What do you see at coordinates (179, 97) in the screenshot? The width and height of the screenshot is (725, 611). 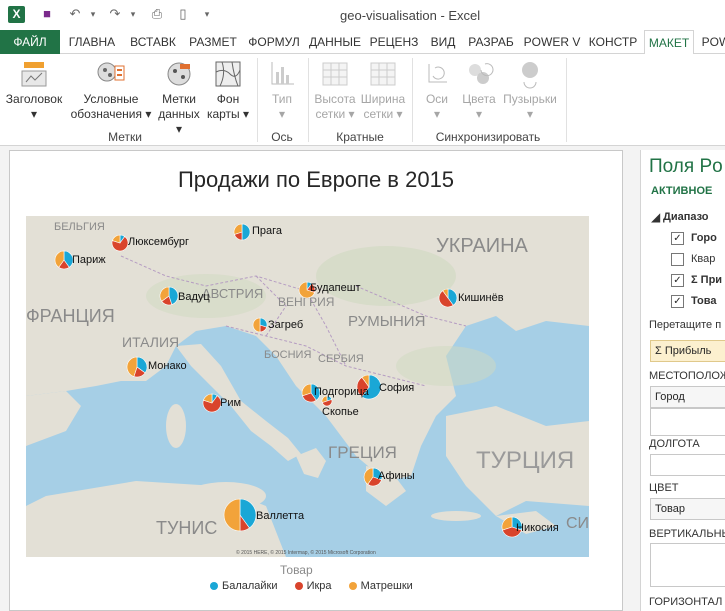 I see `data-labels-button: Метки данных ▾` at bounding box center [179, 97].